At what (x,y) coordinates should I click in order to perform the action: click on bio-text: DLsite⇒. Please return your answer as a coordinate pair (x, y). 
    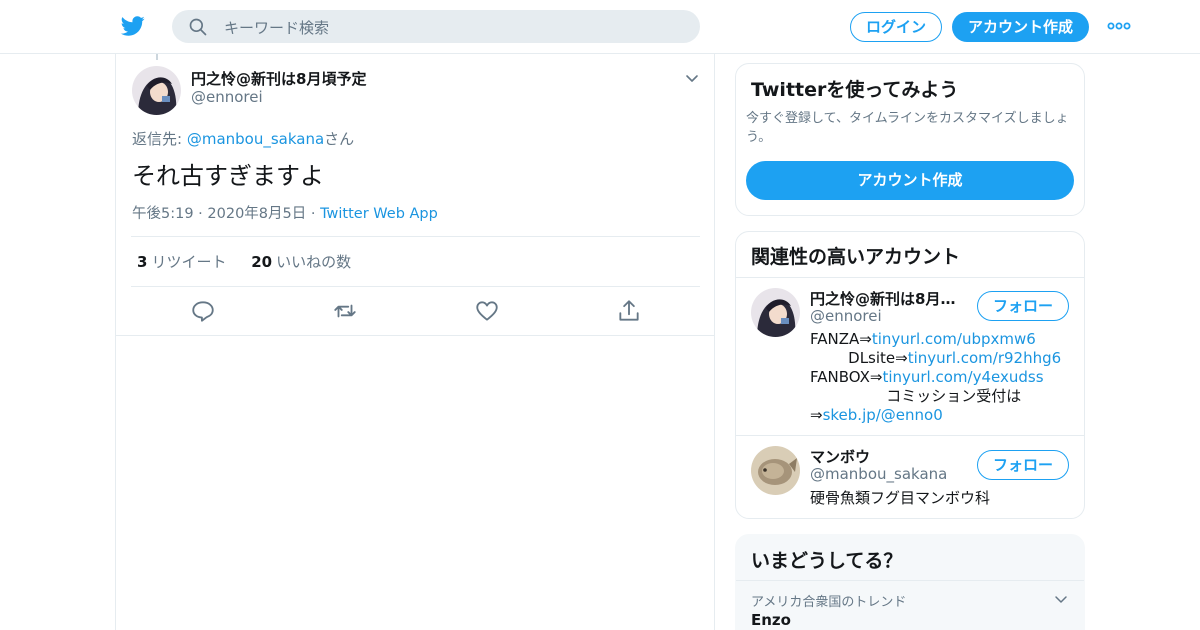
    Looking at the image, I should click on (859, 358).